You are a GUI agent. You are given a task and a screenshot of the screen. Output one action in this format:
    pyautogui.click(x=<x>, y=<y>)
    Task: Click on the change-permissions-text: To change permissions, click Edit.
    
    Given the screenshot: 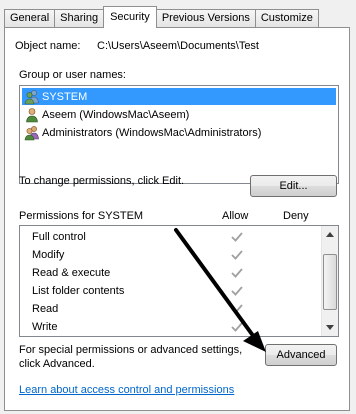 What is the action you would take?
    pyautogui.click(x=102, y=181)
    